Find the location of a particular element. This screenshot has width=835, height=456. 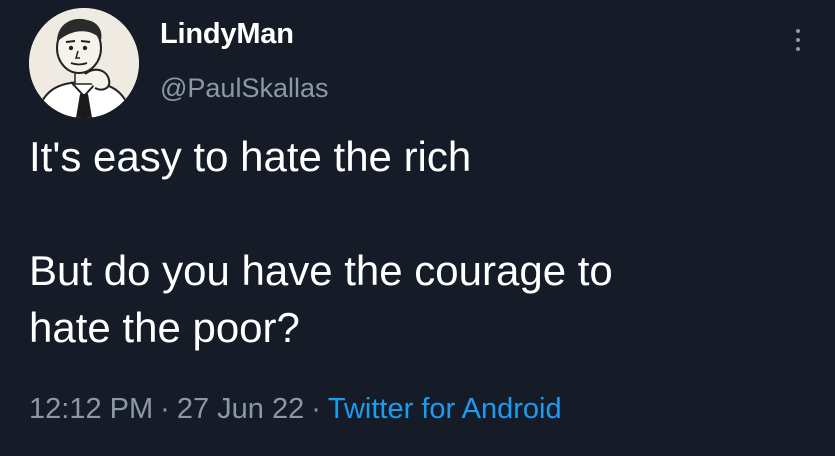

user-handle: @PaulSkallas is located at coordinates (244, 88).